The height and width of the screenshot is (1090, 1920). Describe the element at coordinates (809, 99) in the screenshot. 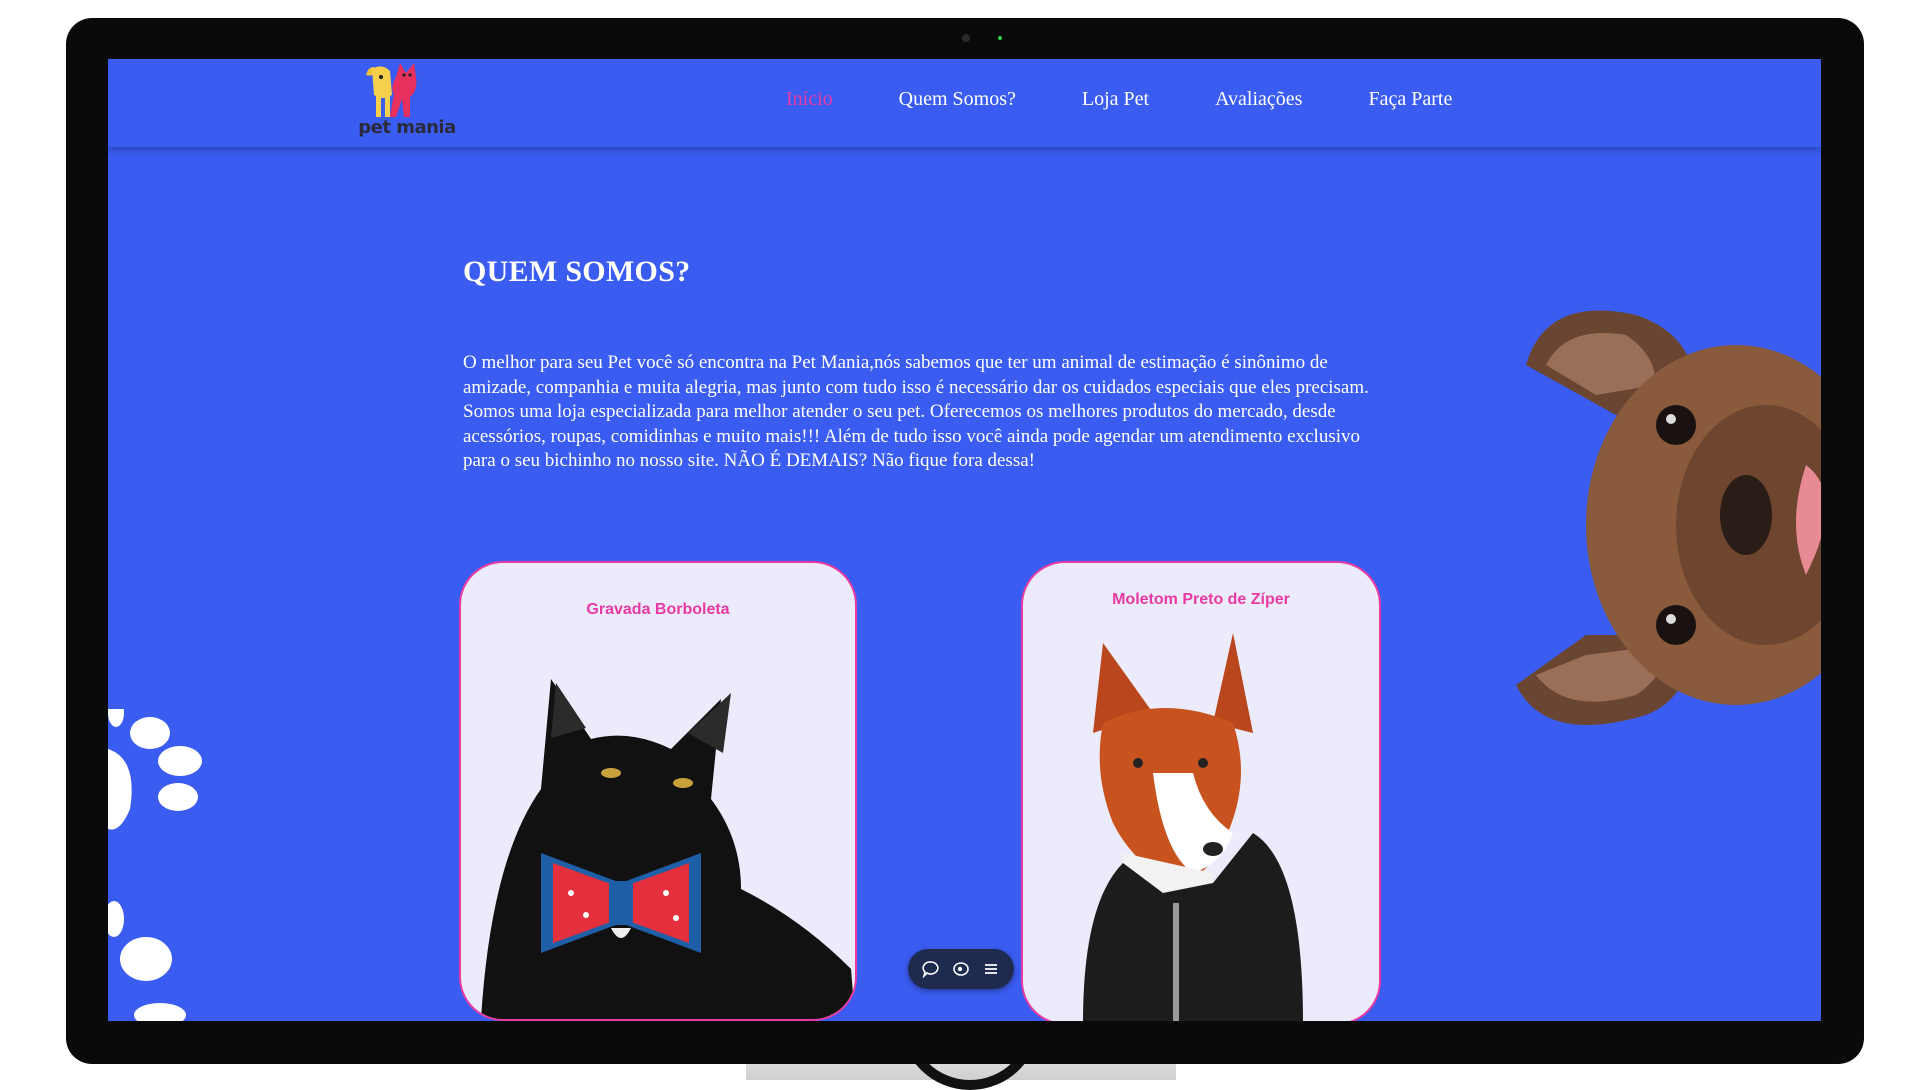

I see `nav-item-inicio: Início` at that location.